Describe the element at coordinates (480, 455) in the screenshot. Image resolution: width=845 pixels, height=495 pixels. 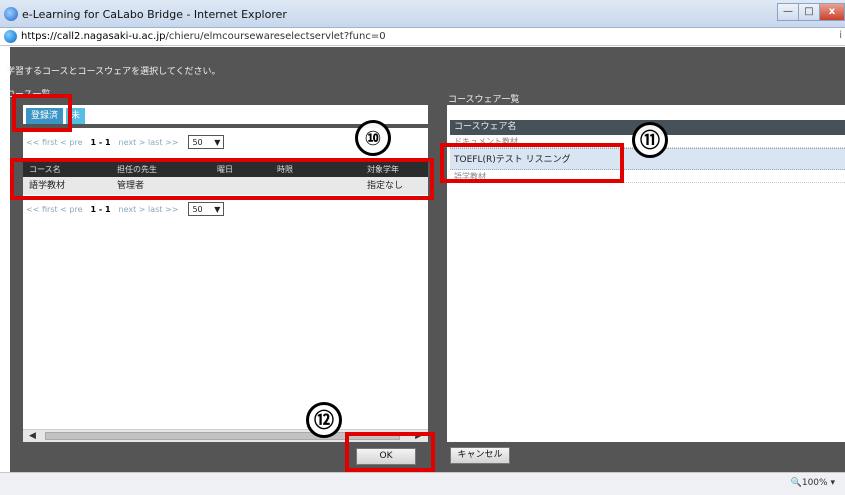
I see `cancel-button: キャンセル` at that location.